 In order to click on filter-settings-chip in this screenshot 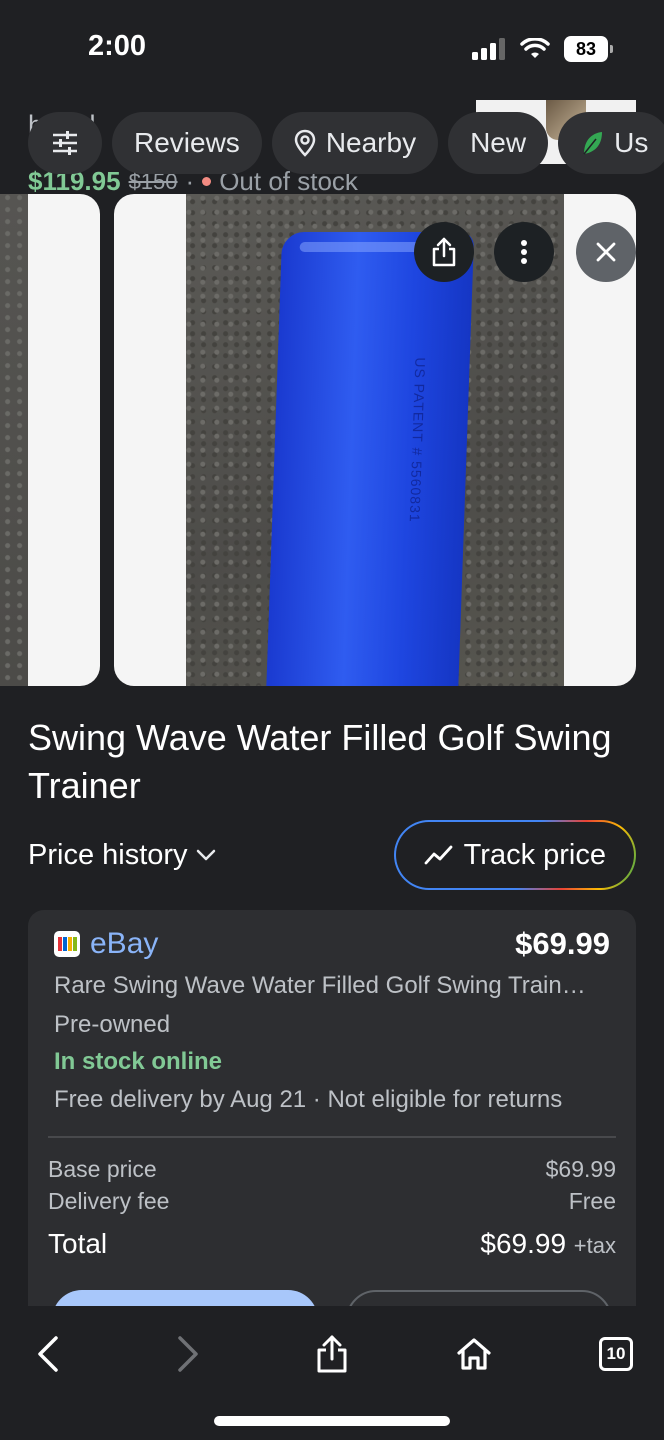, I will do `click(65, 143)`.